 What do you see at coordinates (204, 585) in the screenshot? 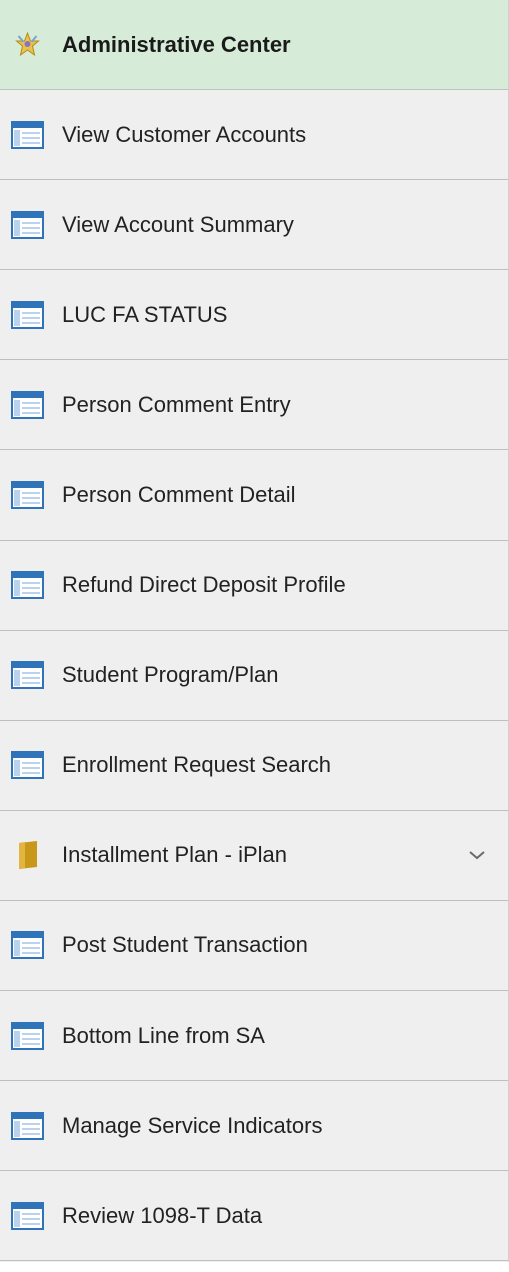
I see `nav-item-label: Refund Direct Deposit Profile` at bounding box center [204, 585].